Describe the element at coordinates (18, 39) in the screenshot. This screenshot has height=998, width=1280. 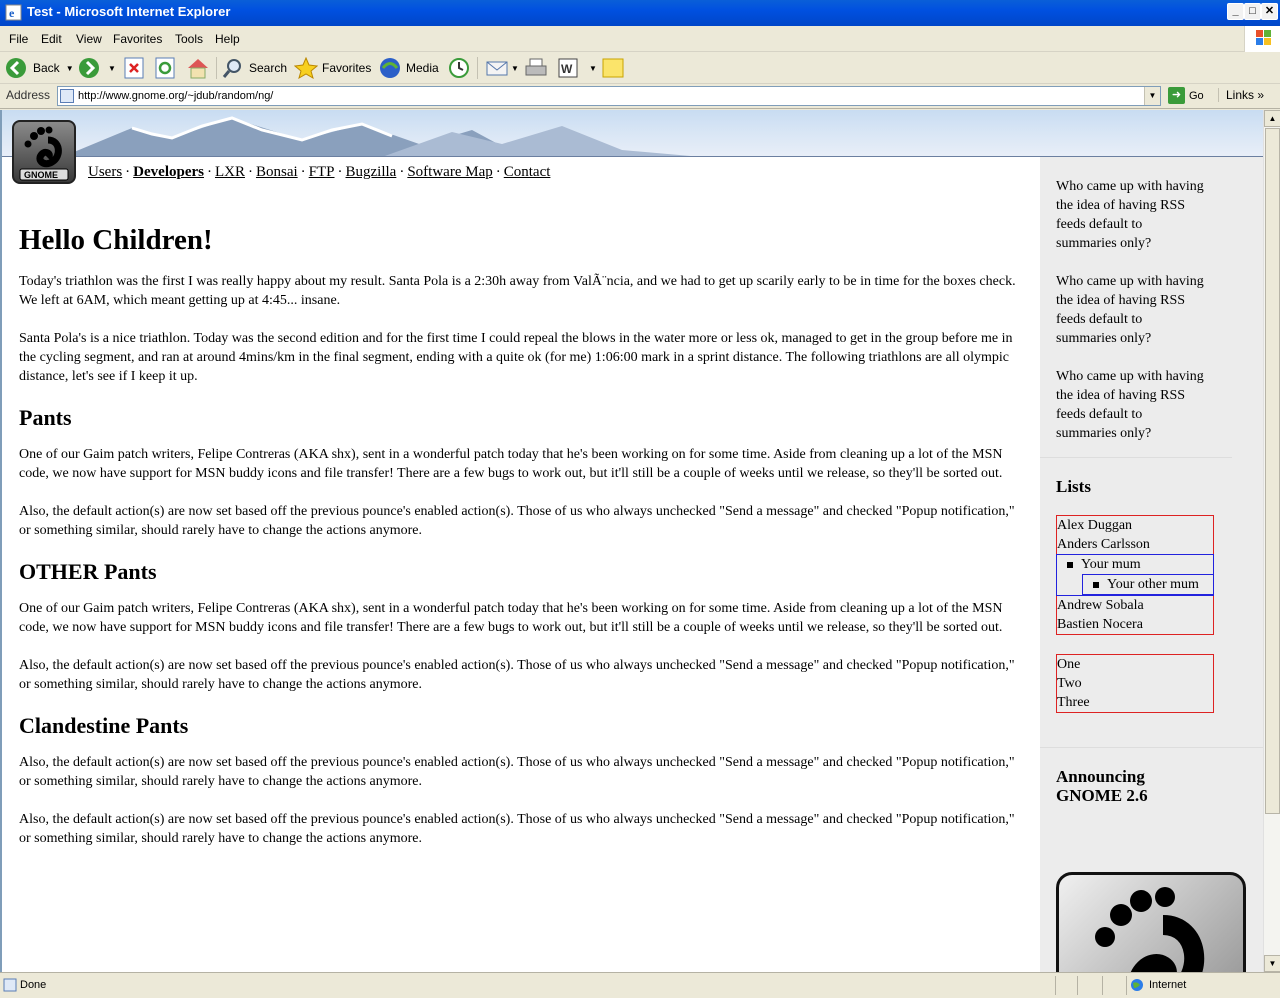
I see `menu-file: File` at that location.